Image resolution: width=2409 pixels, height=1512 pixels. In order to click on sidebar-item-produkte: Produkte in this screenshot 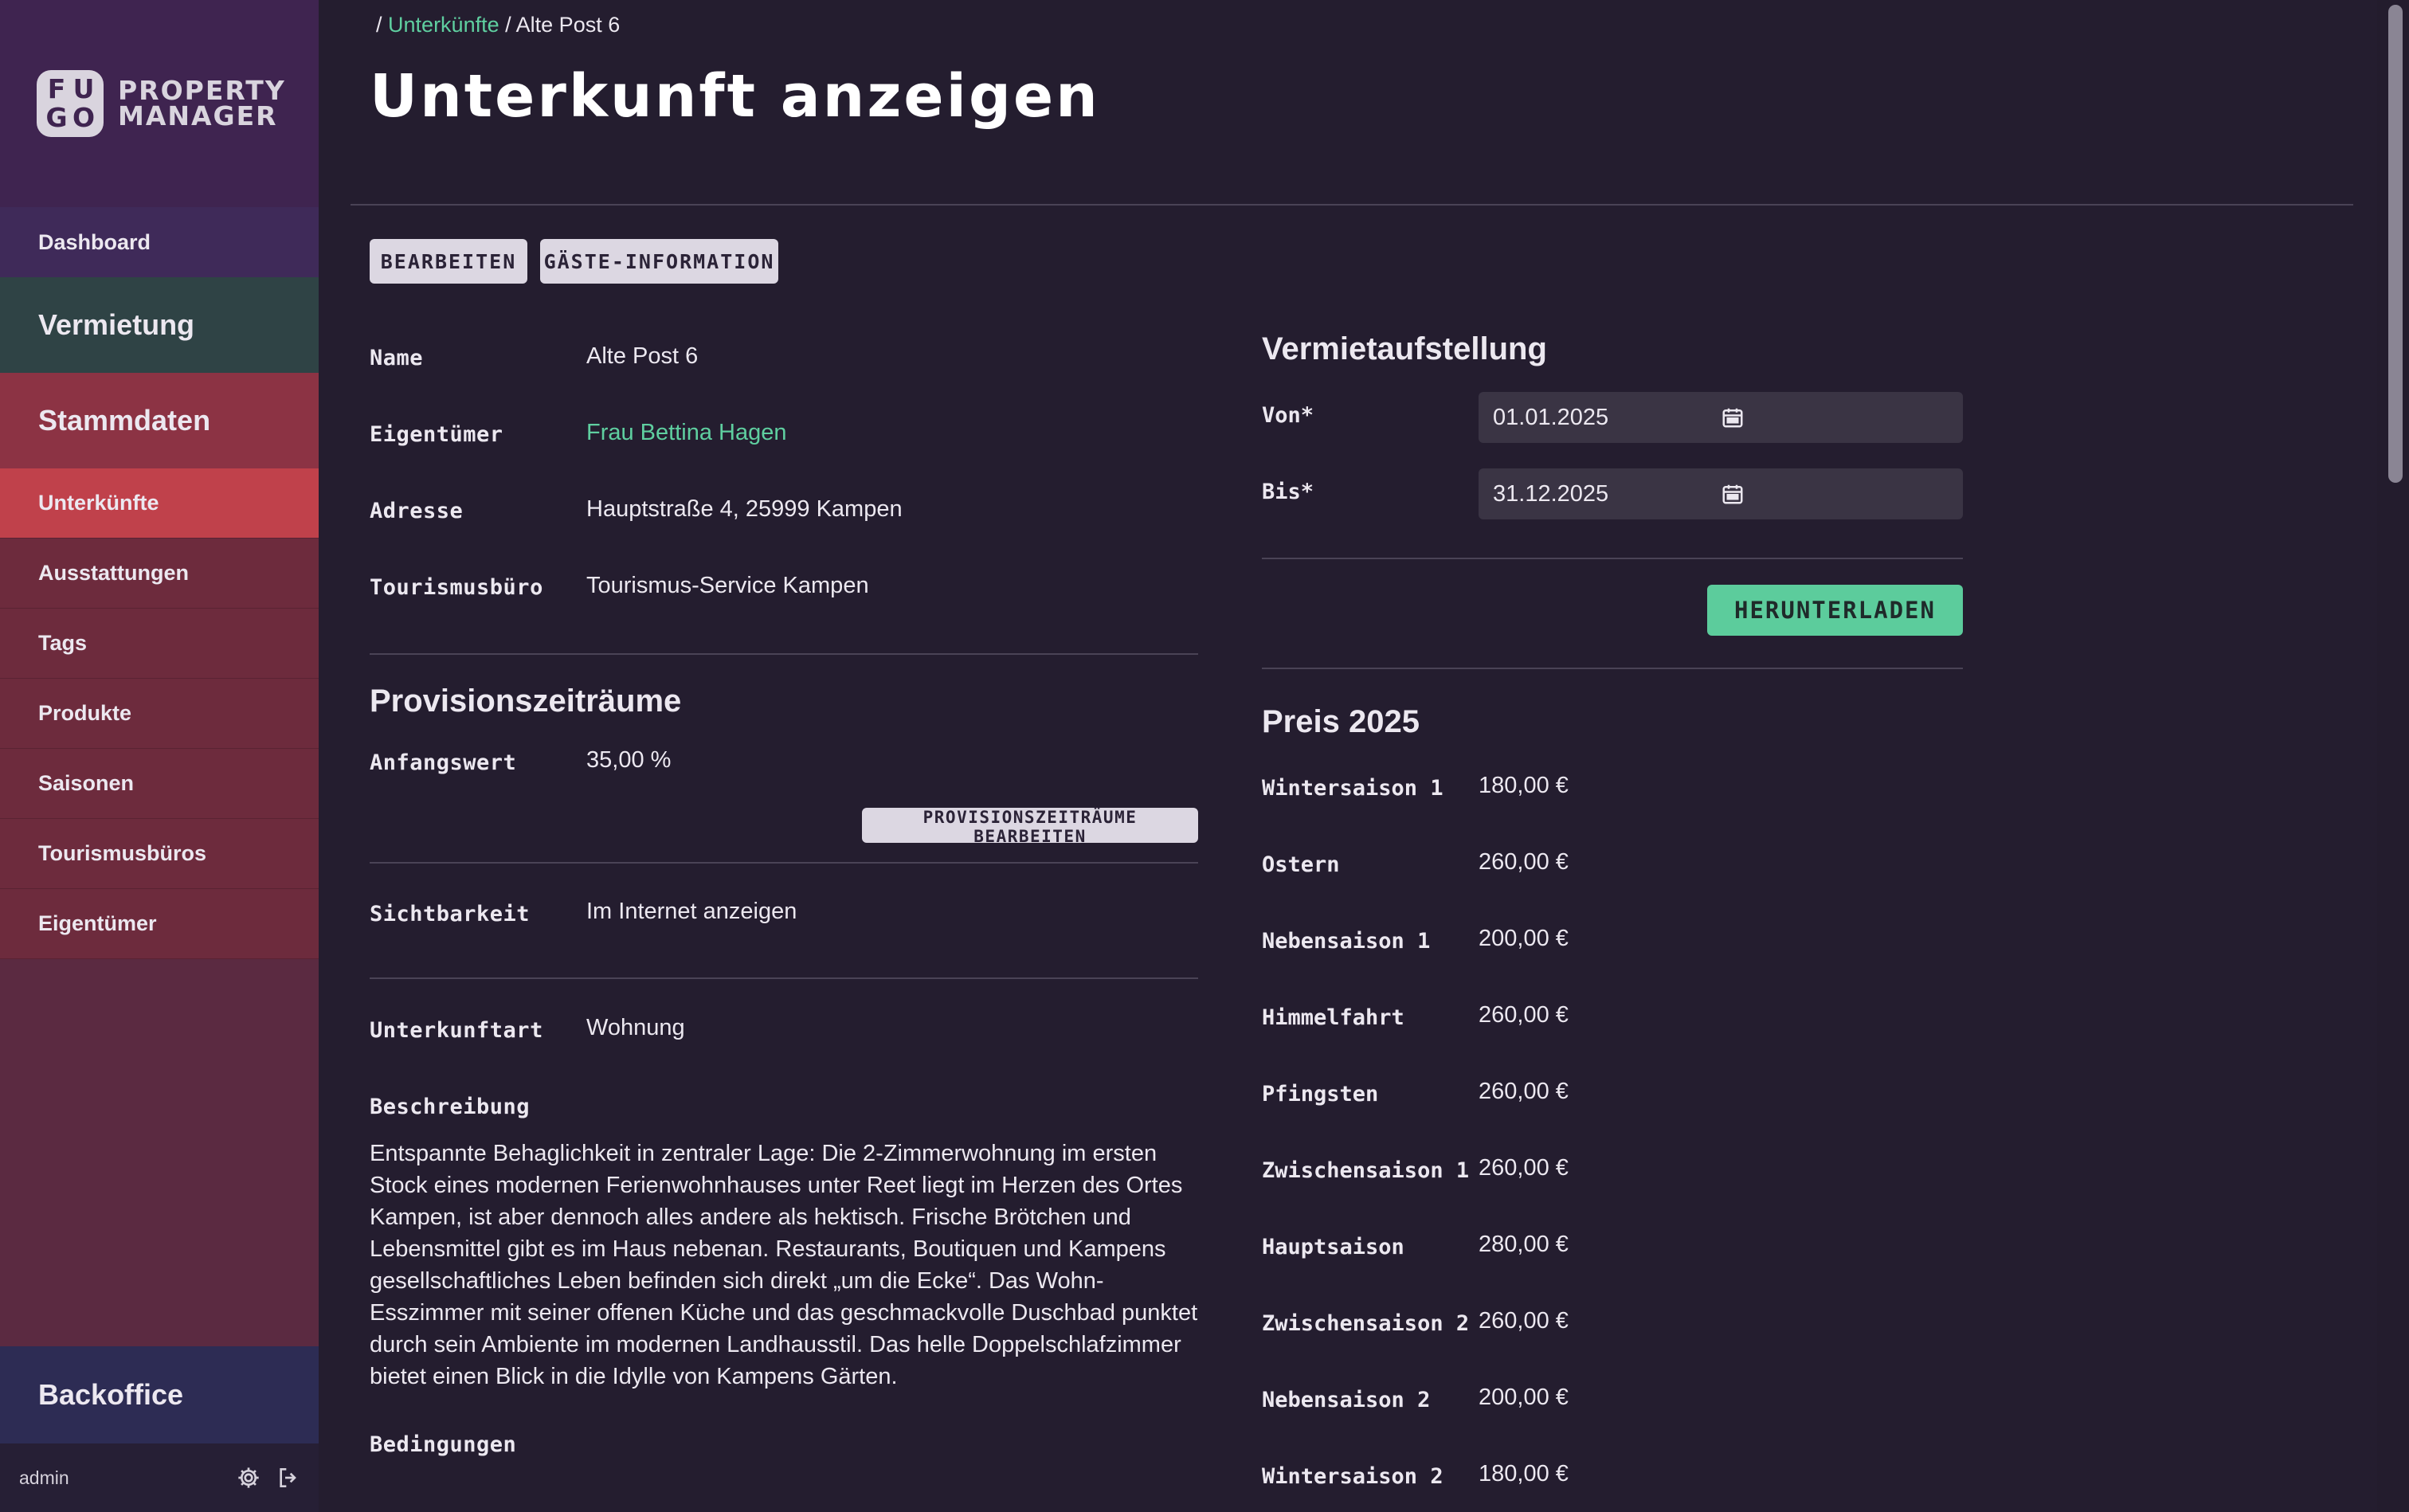, I will do `click(159, 714)`.